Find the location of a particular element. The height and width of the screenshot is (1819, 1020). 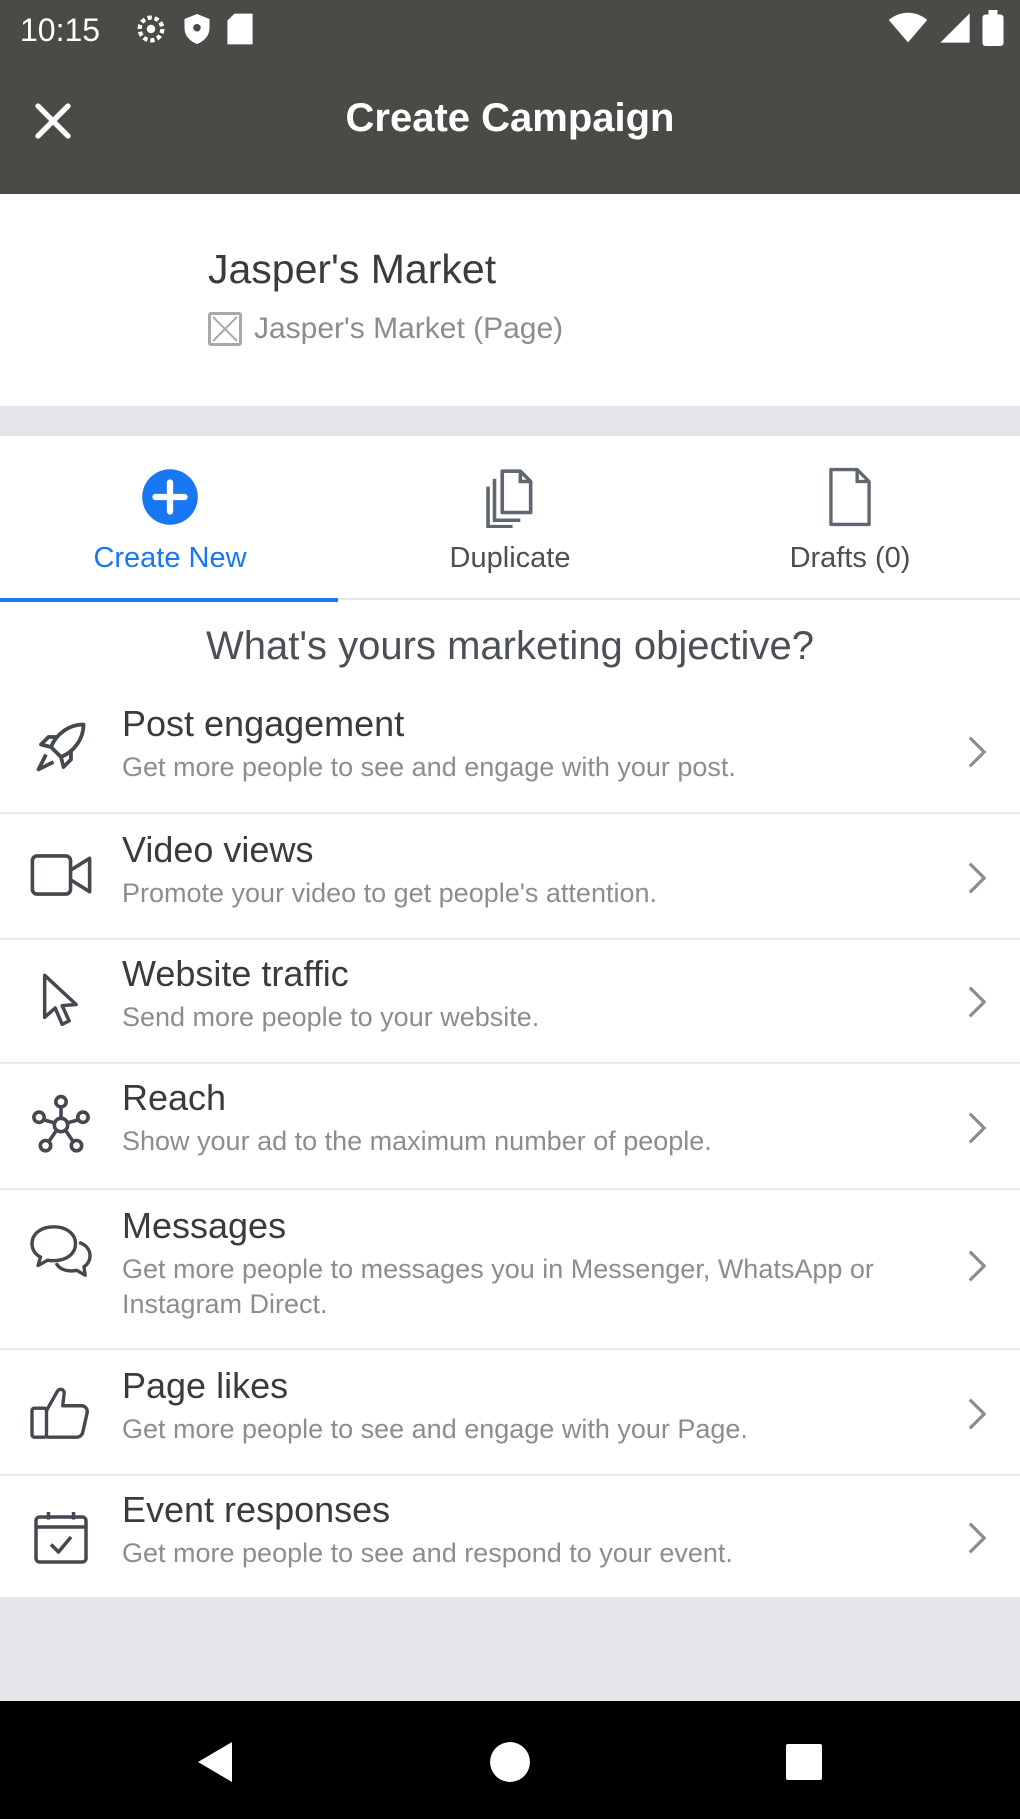

objective-title: Page likes is located at coordinates (205, 1385).